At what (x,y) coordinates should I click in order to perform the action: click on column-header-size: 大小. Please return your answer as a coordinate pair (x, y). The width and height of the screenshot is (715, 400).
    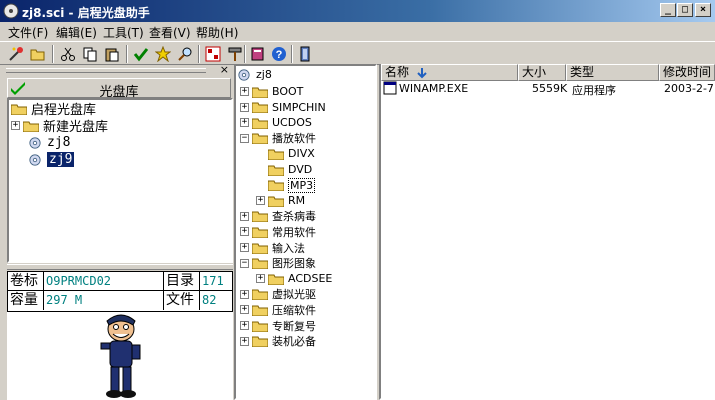
    Looking at the image, I should click on (542, 72).